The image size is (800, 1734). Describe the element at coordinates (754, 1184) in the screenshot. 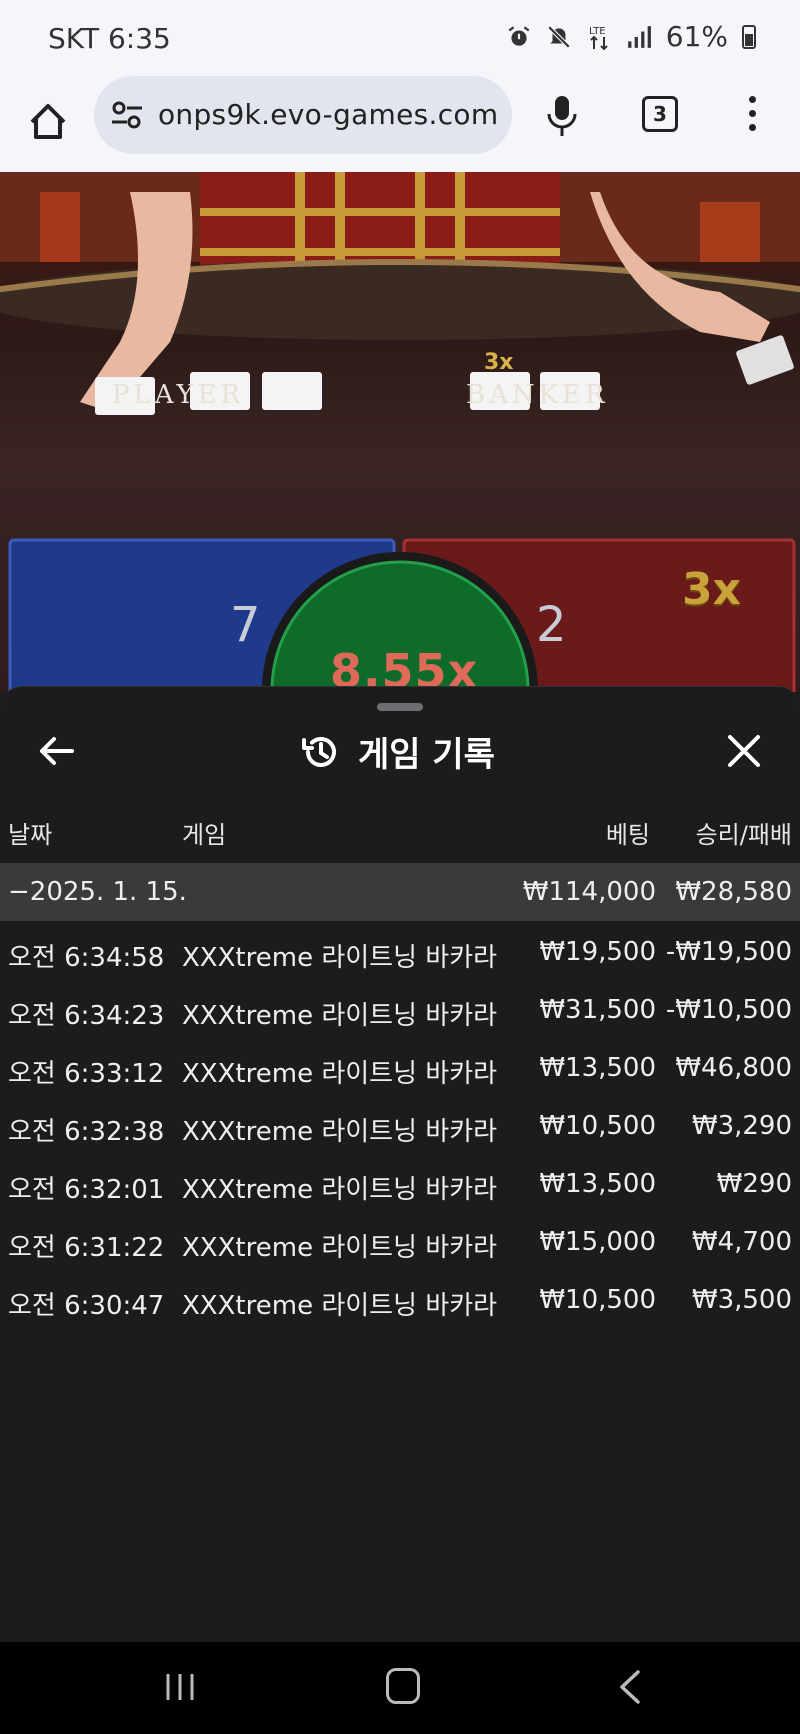

I see `row-win-loss: ₩290` at that location.